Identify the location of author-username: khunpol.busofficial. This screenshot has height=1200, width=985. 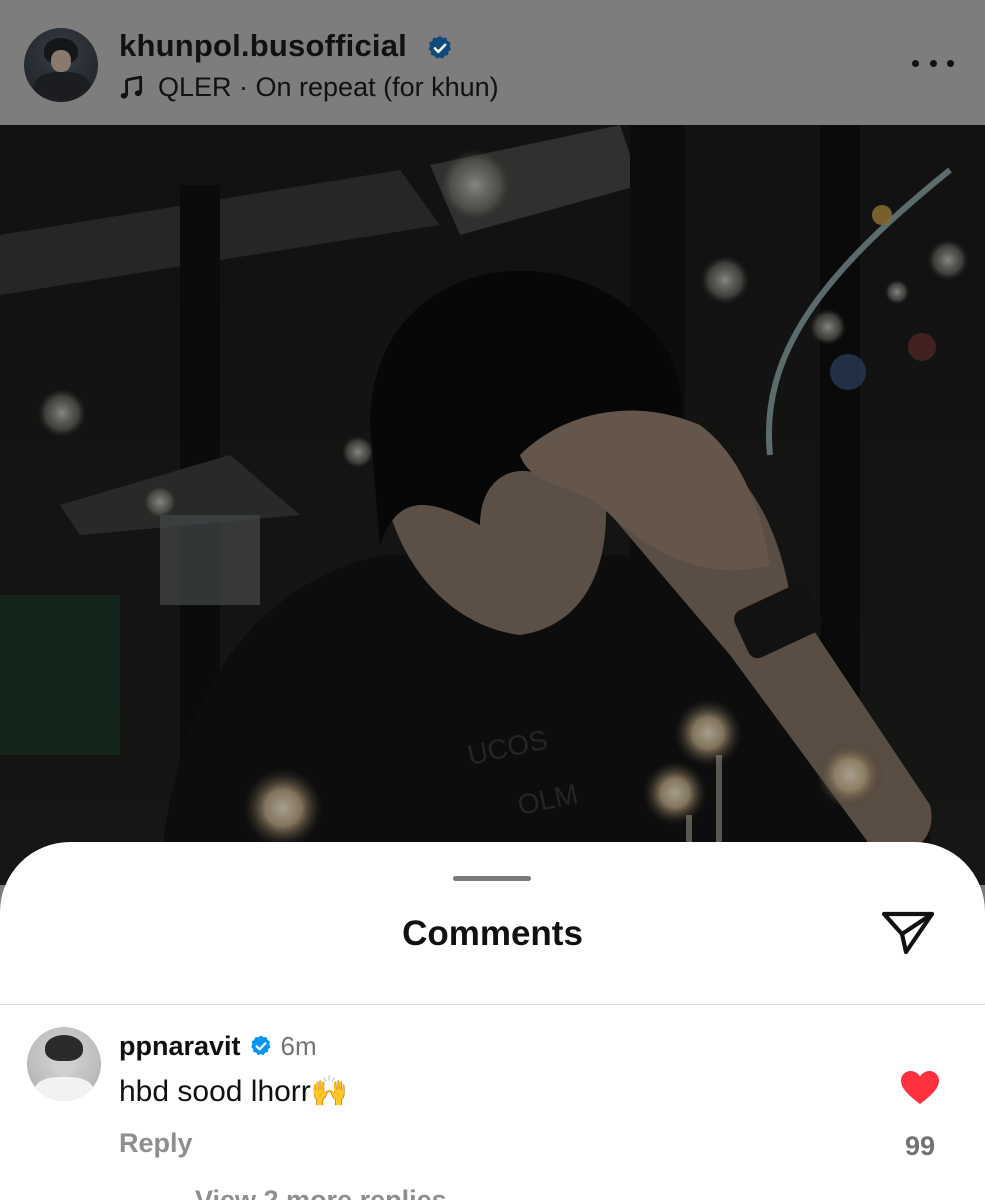
(263, 46).